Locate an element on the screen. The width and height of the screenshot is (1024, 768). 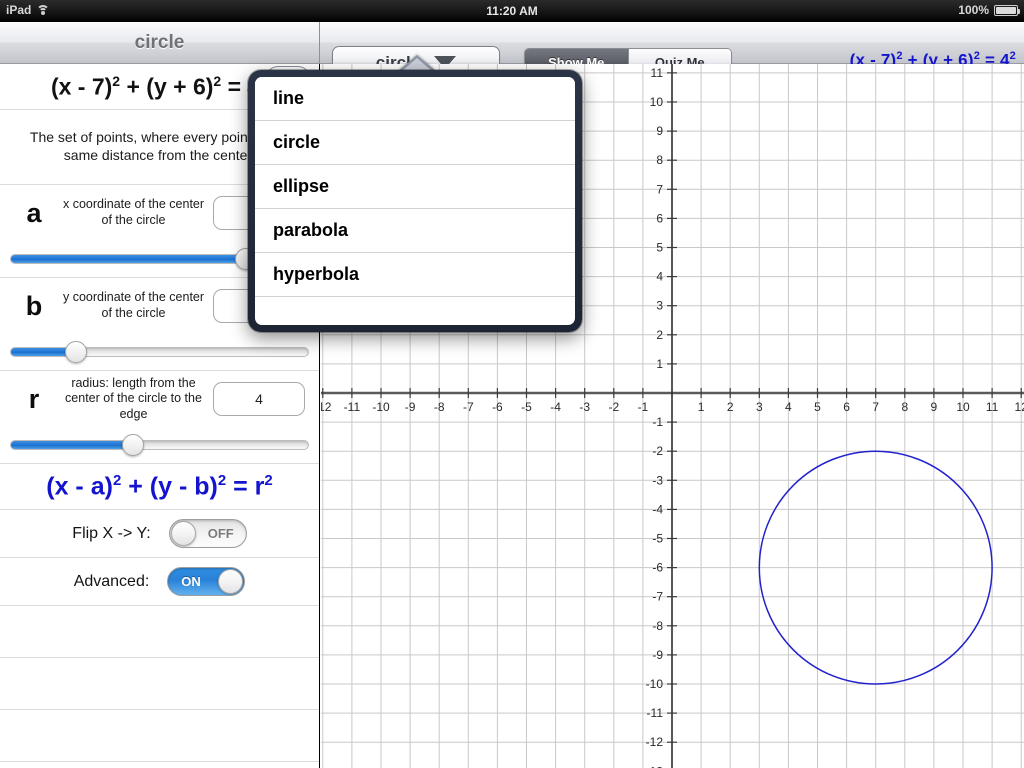
parameter-r-letter: r is located at coordinates (34, 398).